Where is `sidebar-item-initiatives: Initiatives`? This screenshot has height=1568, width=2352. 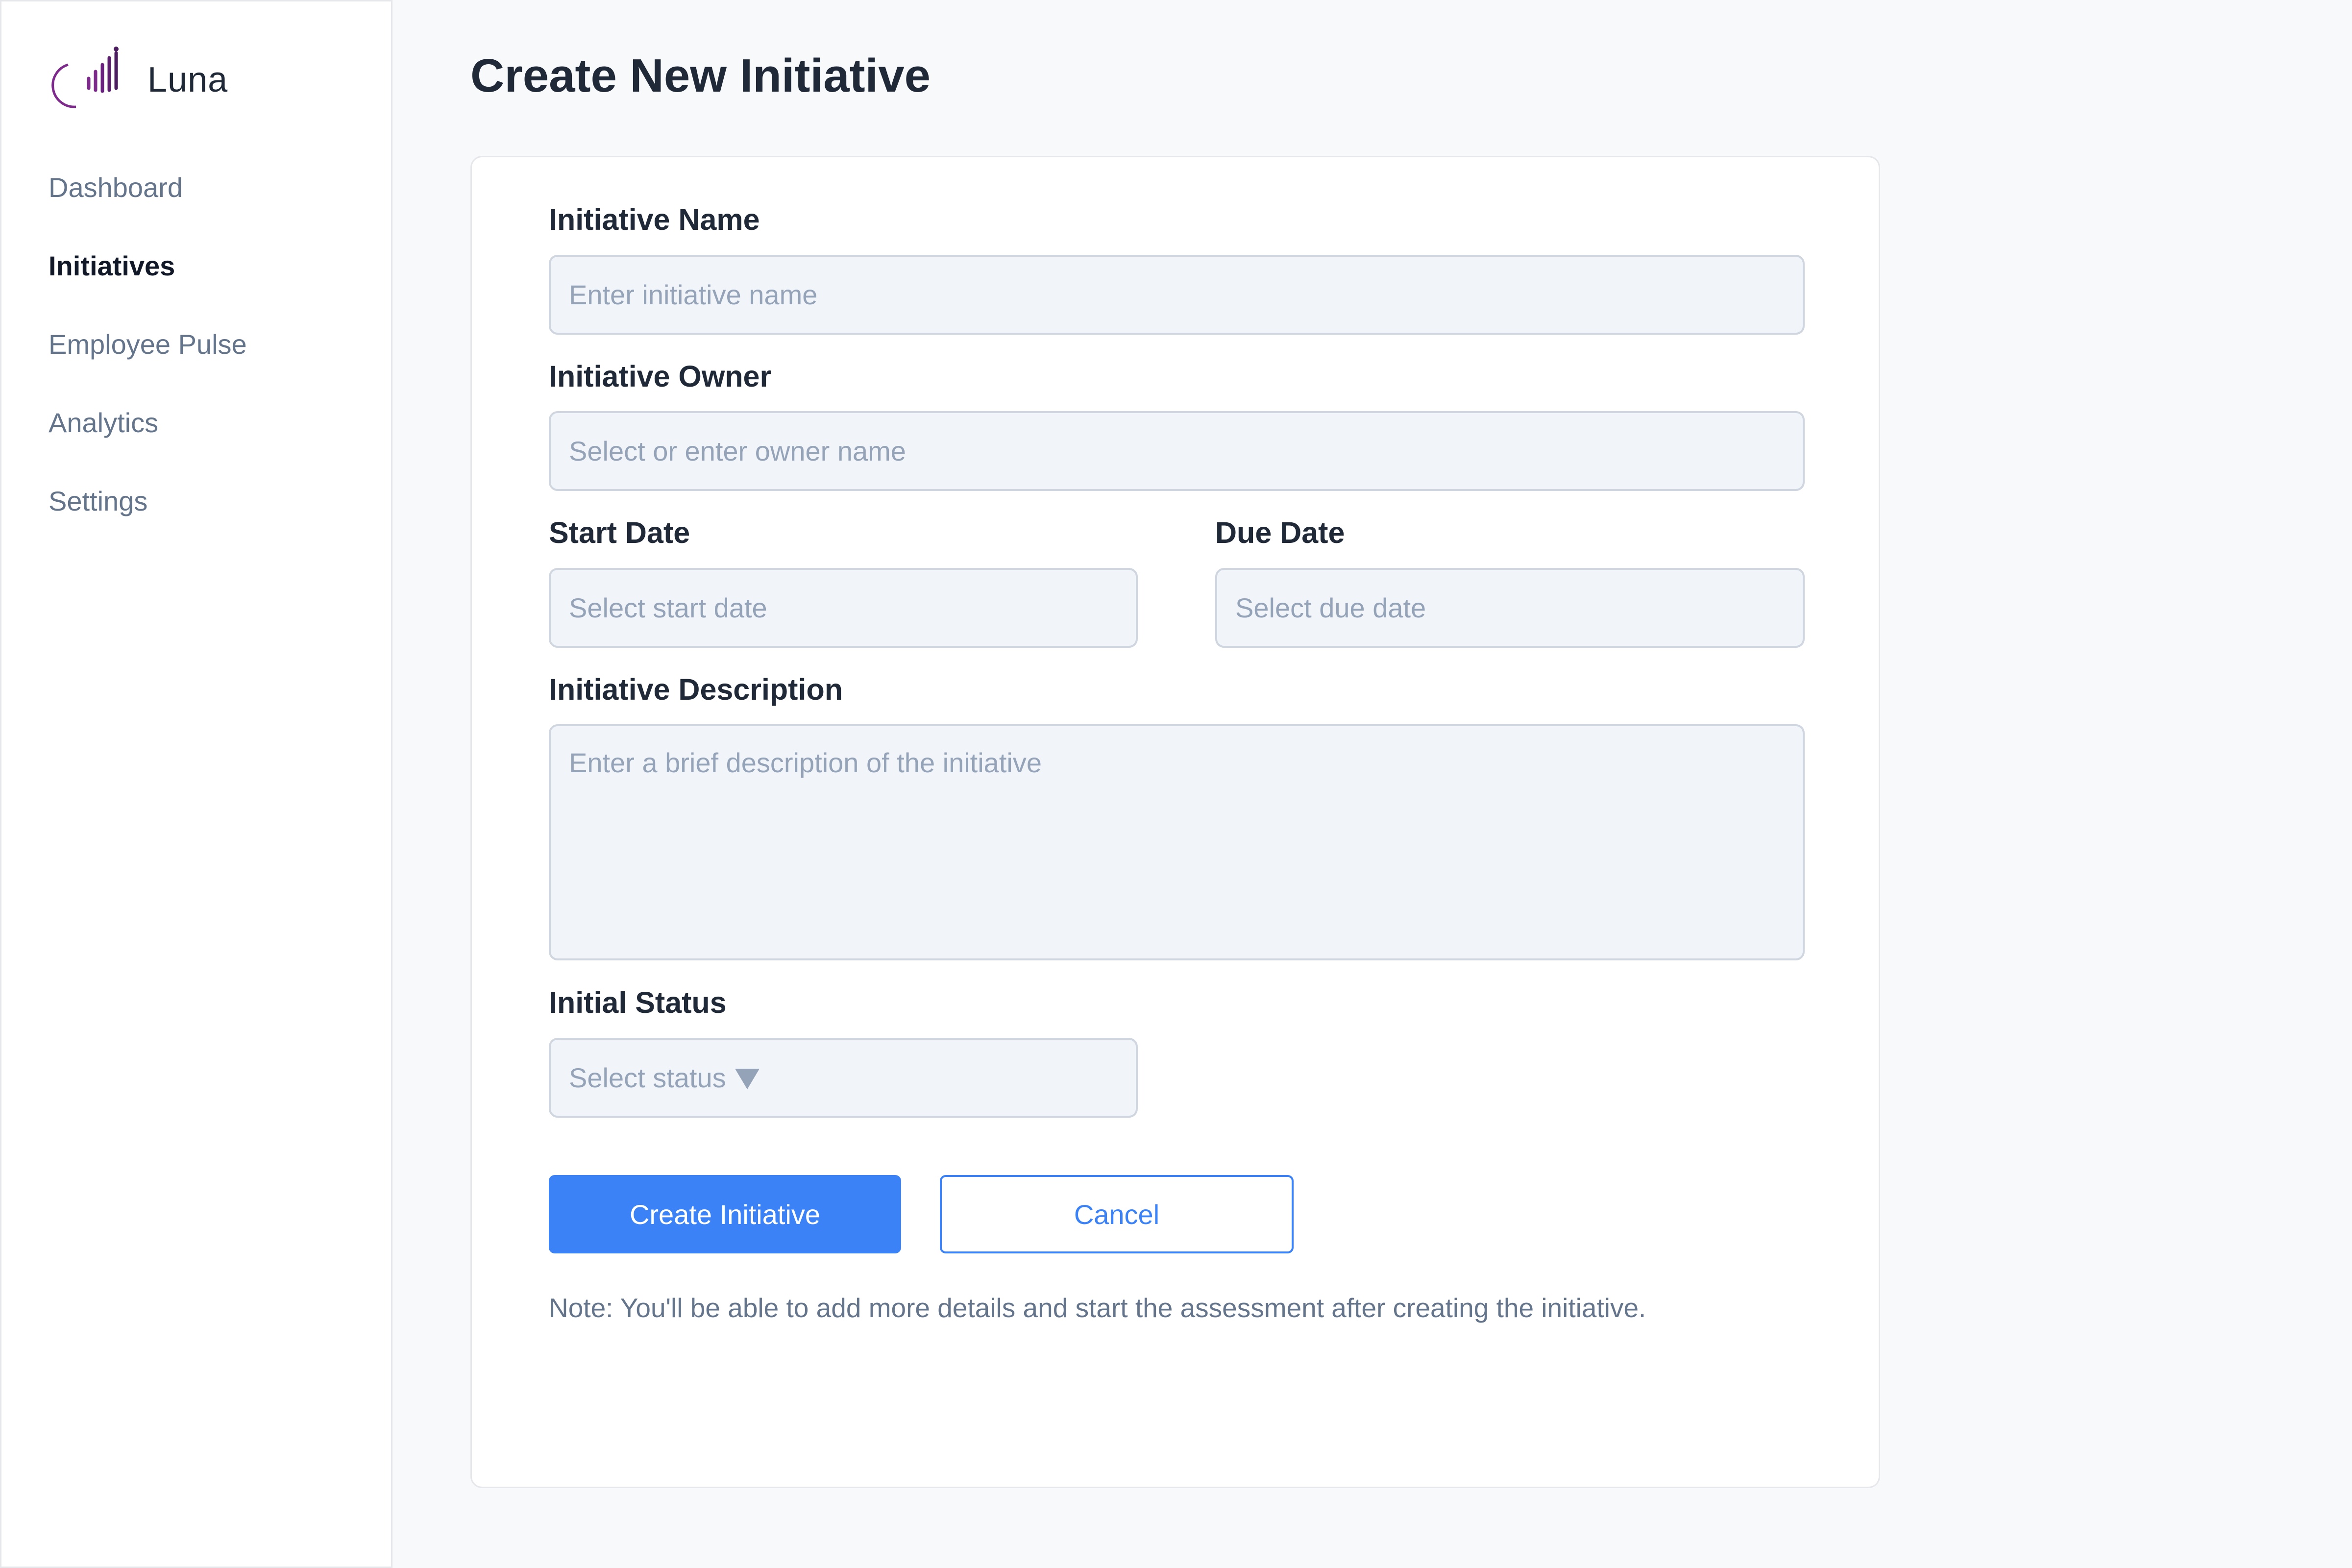 sidebar-item-initiatives: Initiatives is located at coordinates (148, 281).